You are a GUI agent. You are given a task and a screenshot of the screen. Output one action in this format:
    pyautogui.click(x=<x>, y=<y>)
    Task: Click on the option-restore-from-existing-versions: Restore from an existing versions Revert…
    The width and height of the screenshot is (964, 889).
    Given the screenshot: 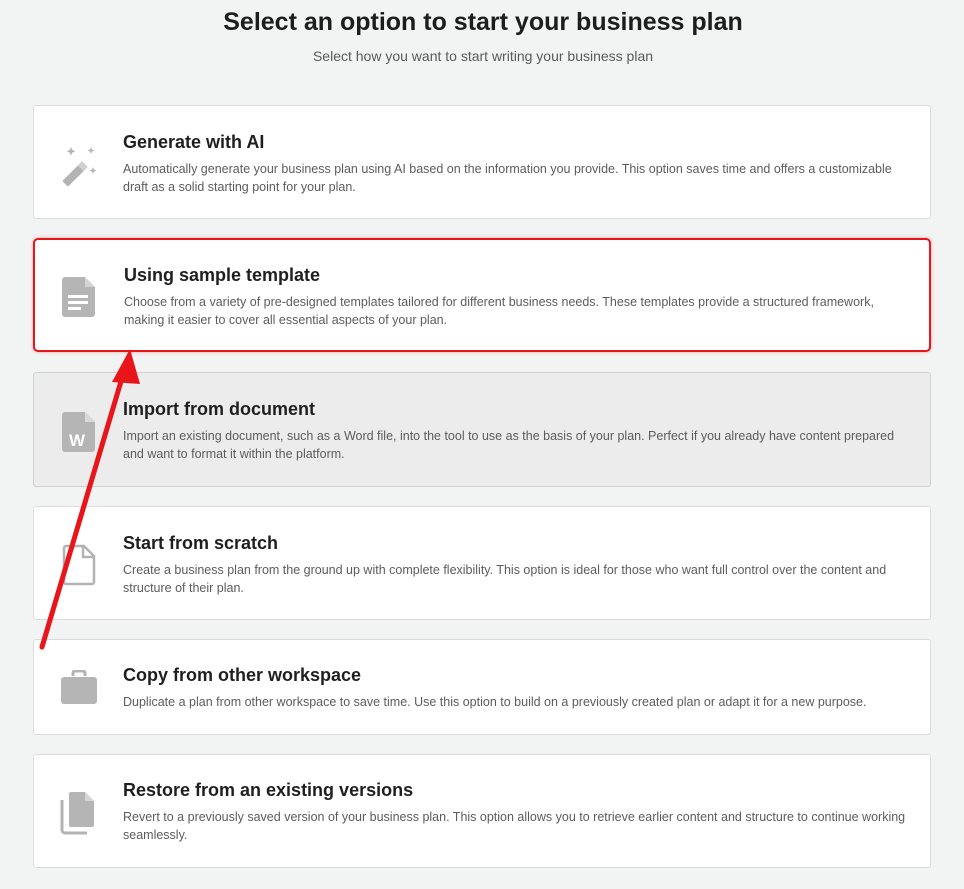 What is the action you would take?
    pyautogui.click(x=482, y=811)
    